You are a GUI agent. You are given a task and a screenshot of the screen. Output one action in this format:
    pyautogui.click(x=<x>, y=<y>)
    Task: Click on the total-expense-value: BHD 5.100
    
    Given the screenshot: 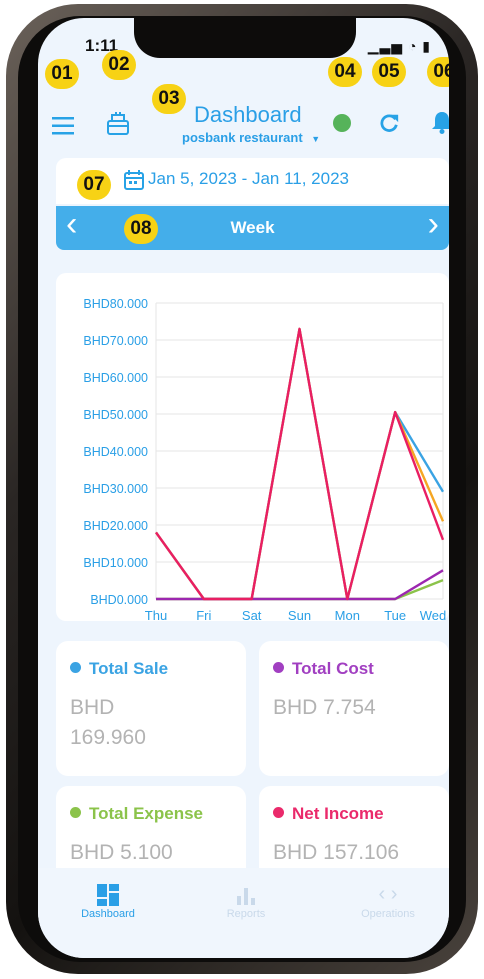 What is the action you would take?
    pyautogui.click(x=121, y=852)
    